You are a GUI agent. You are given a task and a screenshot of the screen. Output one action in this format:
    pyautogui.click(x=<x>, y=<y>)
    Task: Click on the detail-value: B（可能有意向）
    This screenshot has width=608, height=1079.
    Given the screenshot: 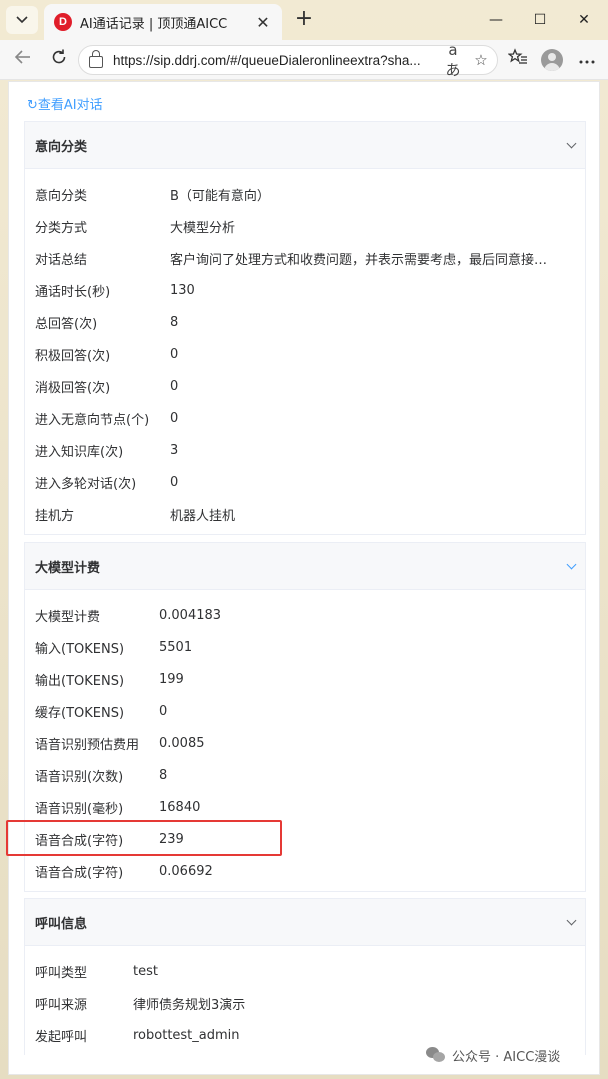 What is the action you would take?
    pyautogui.click(x=220, y=196)
    